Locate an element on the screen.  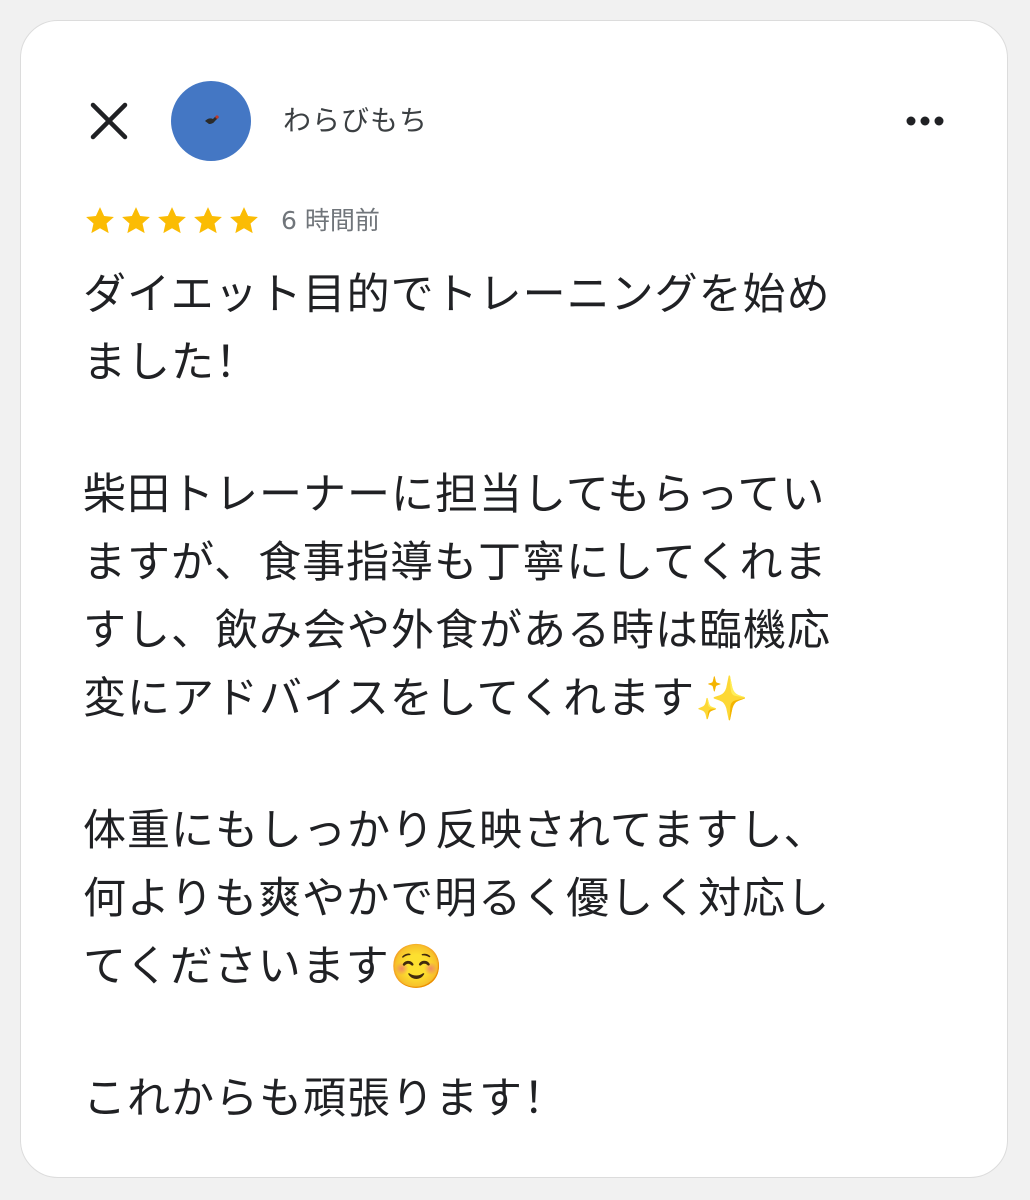
review-paragraph: ダイエット目的でトレーニングを始め ました！ is located at coordinates (457, 329).